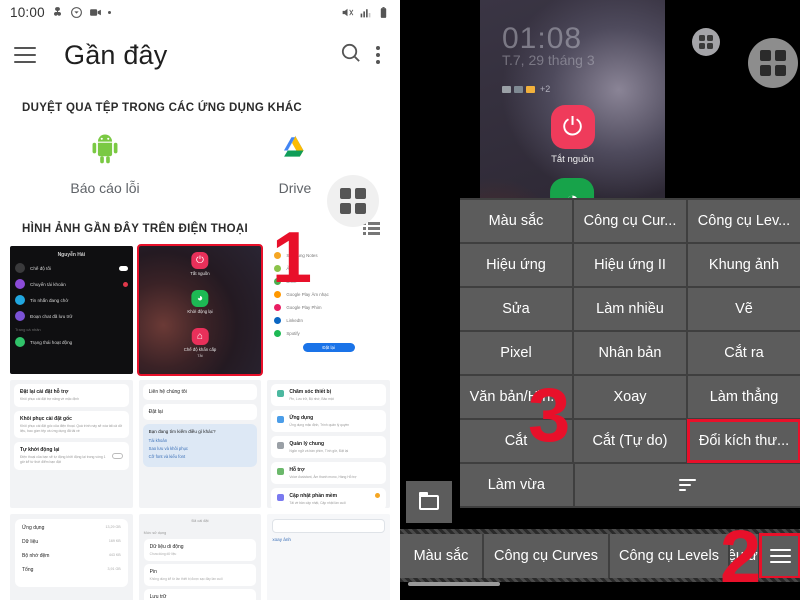 The image size is (800, 600). Describe the element at coordinates (116, 54) in the screenshot. I see `page-title: Gần đây` at that location.